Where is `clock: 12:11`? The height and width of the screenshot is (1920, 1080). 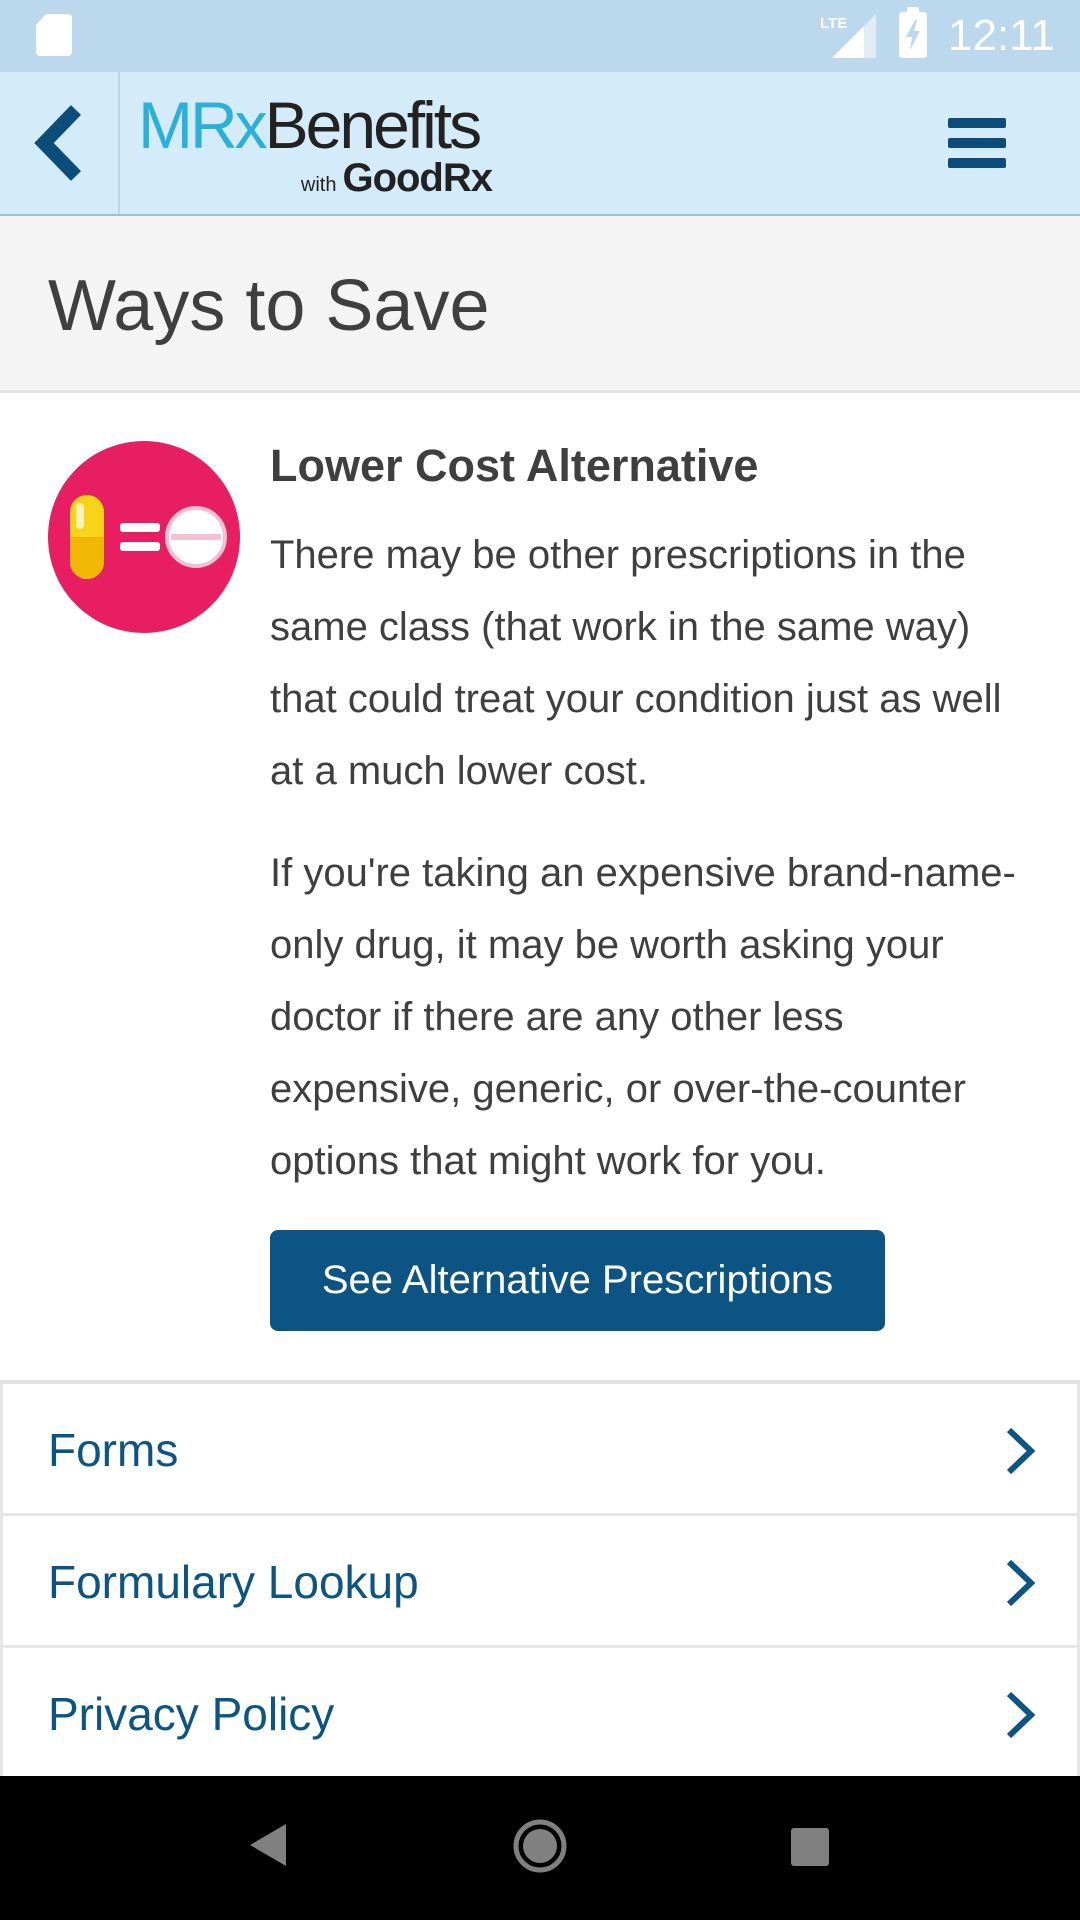
clock: 12:11 is located at coordinates (1001, 35).